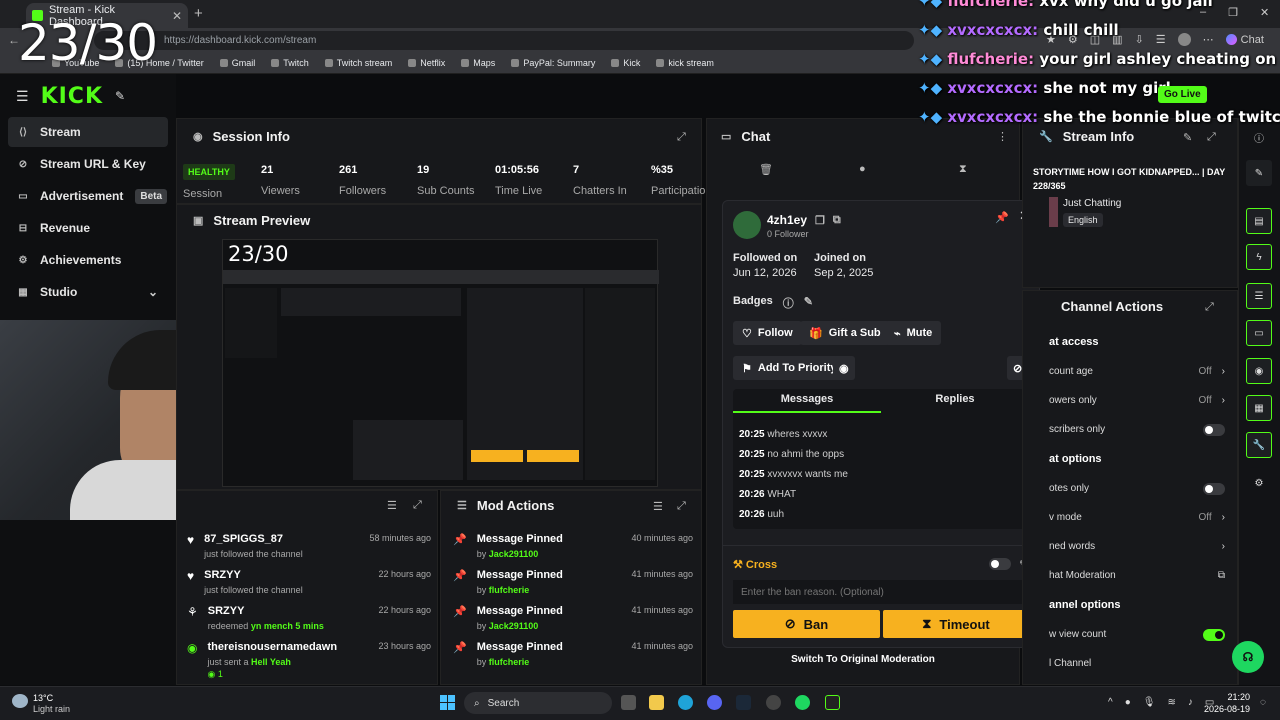 This screenshot has width=1280, height=720. Describe the element at coordinates (1259, 371) in the screenshot. I see `stream-icon: ◉` at that location.